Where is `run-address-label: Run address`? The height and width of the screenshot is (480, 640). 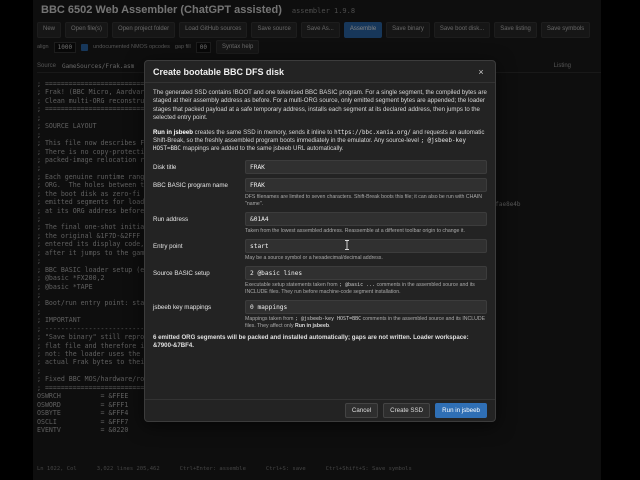 run-address-label: Run address is located at coordinates (171, 219).